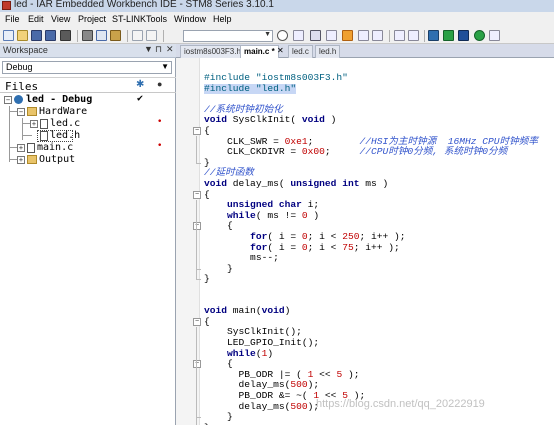 The height and width of the screenshot is (425, 554). Describe the element at coordinates (253, 332) in the screenshot. I see `code-line: SysClkInit();` at that location.